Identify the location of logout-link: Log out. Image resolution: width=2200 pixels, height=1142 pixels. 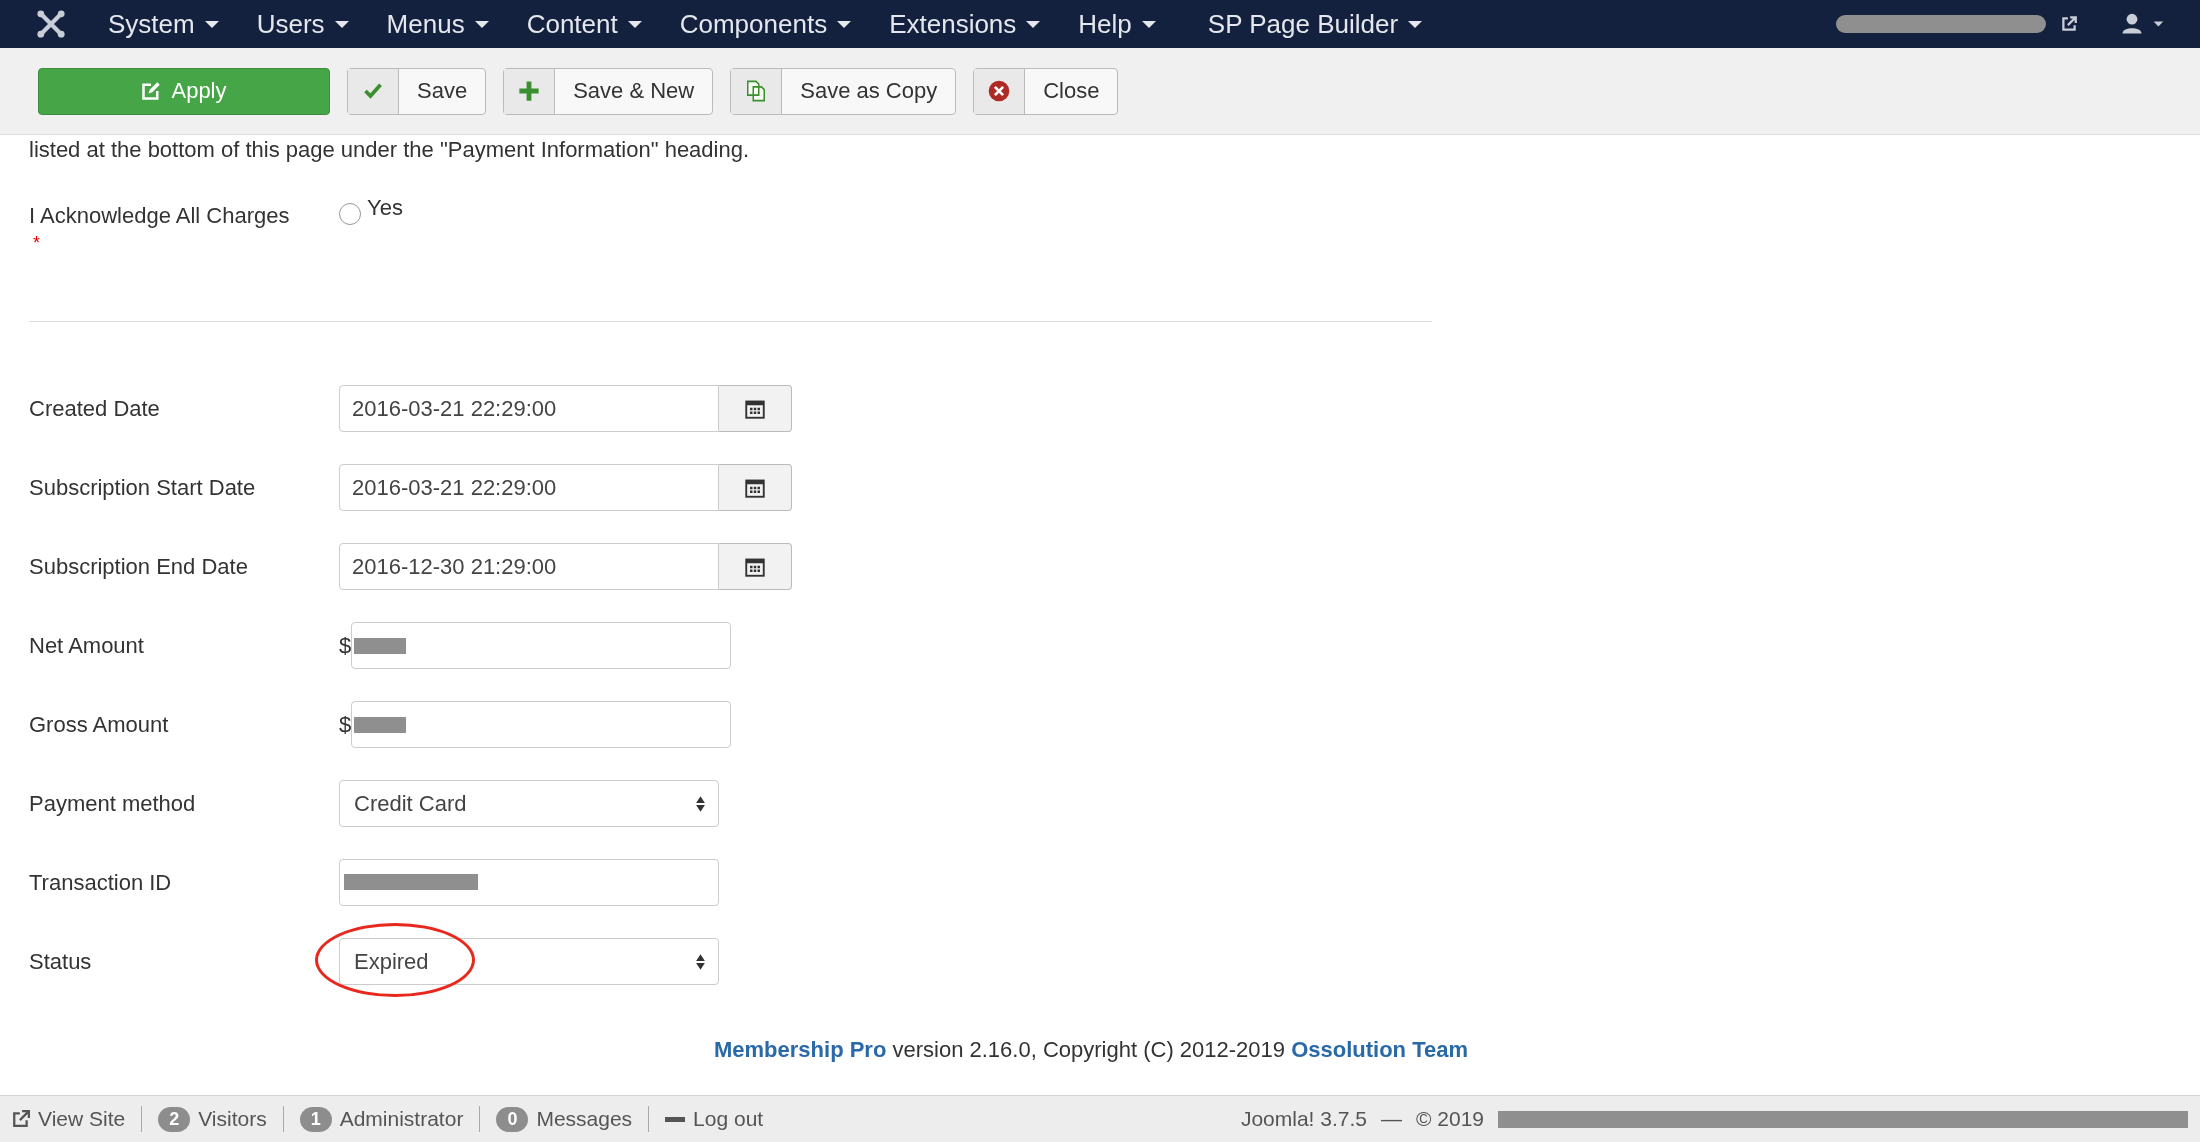
(714, 1119).